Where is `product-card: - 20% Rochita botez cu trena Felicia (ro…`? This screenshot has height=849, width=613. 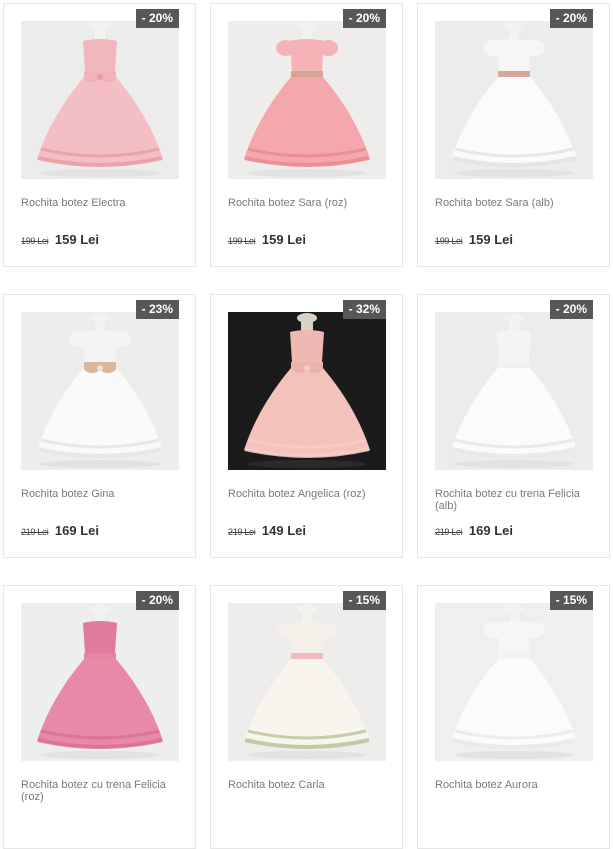
product-card: - 20% Rochita botez cu trena Felicia (ro… is located at coordinates (99, 717).